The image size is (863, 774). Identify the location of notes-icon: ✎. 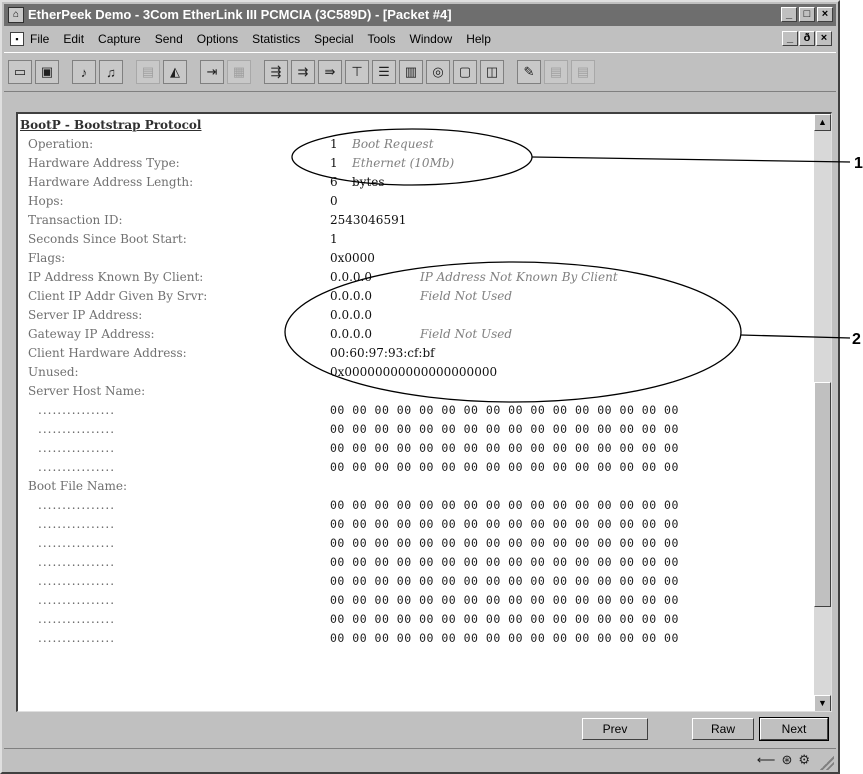
(529, 72).